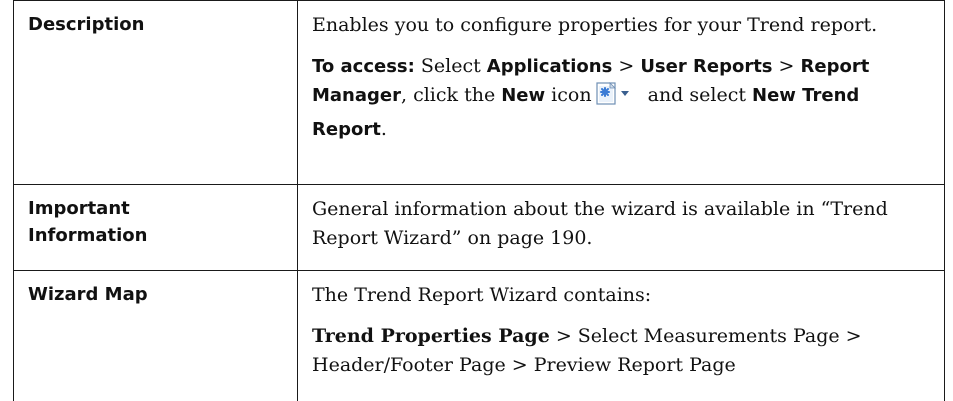 This screenshot has height=401, width=953. I want to click on row-header-important-information: Important Information, so click(155, 227).